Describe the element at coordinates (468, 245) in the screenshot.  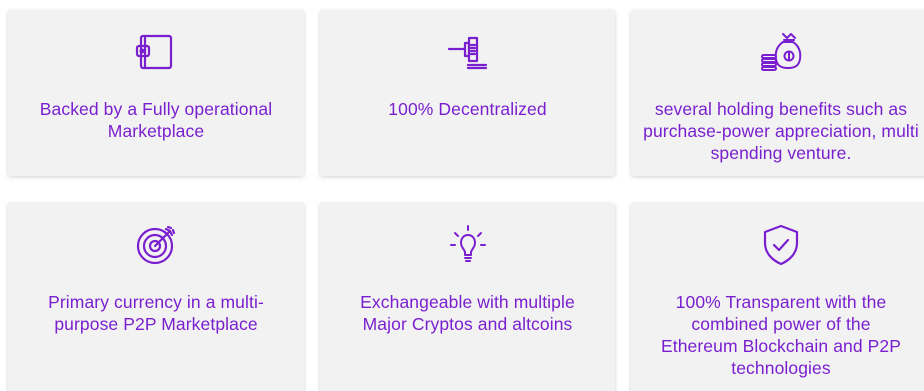
I see `lightbulb-icon` at that location.